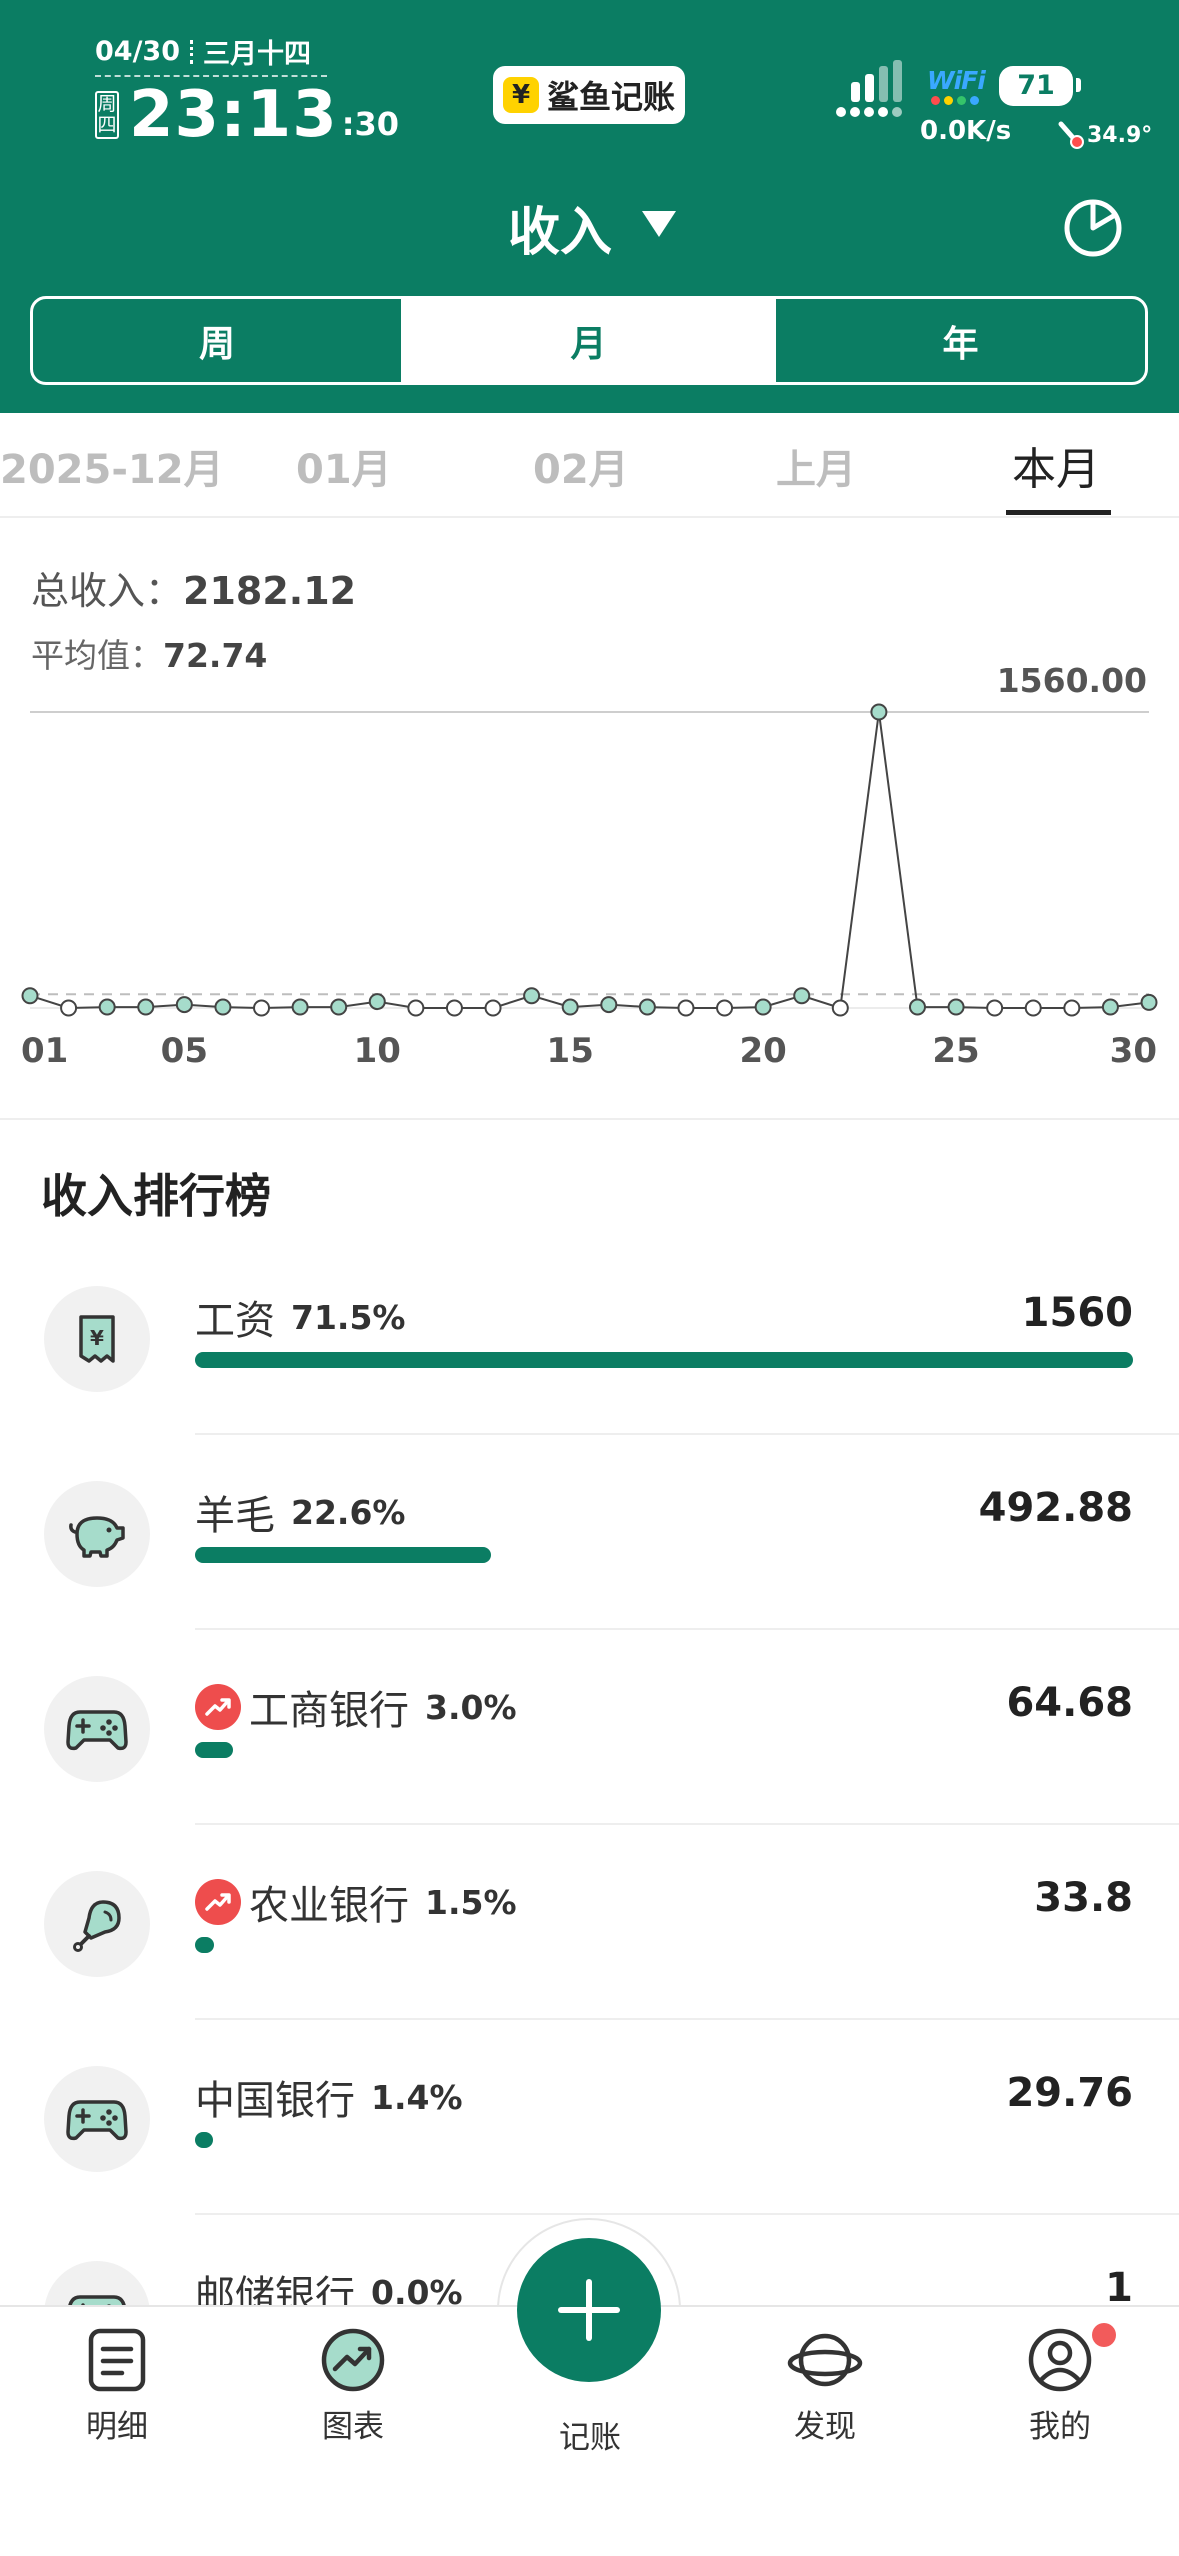  What do you see at coordinates (956, 80) in the screenshot?
I see `wifi-label: WiFi` at bounding box center [956, 80].